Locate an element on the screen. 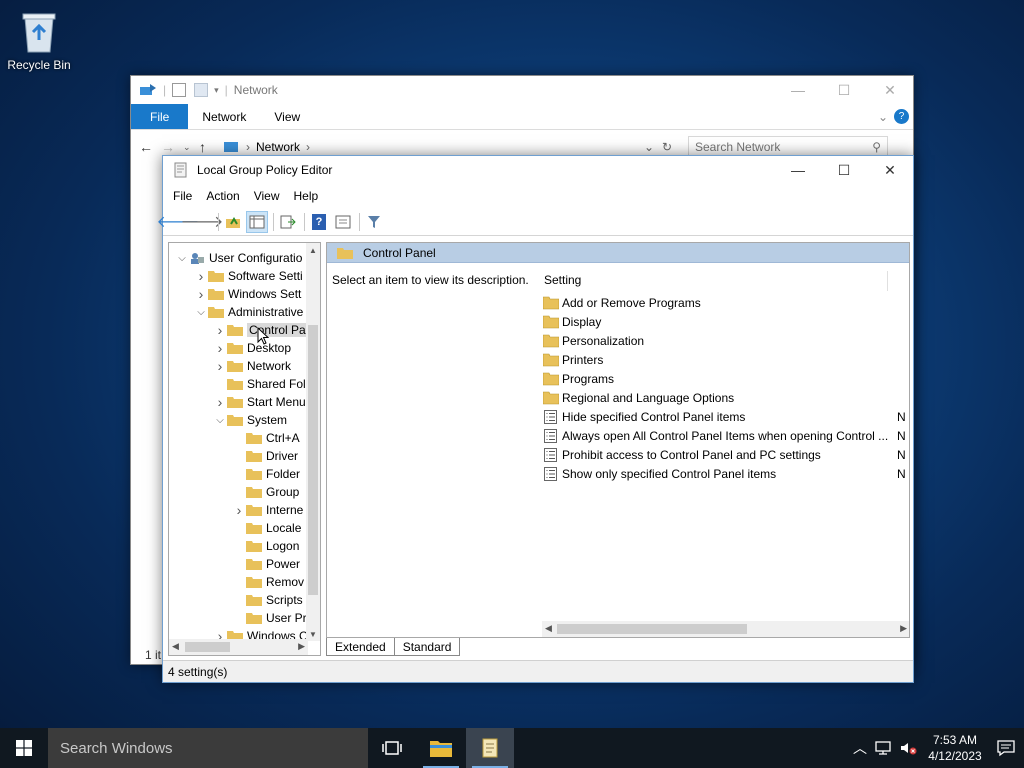 The image size is (1024, 768). back-arrow-icon: ← is located at coordinates (150, 147).